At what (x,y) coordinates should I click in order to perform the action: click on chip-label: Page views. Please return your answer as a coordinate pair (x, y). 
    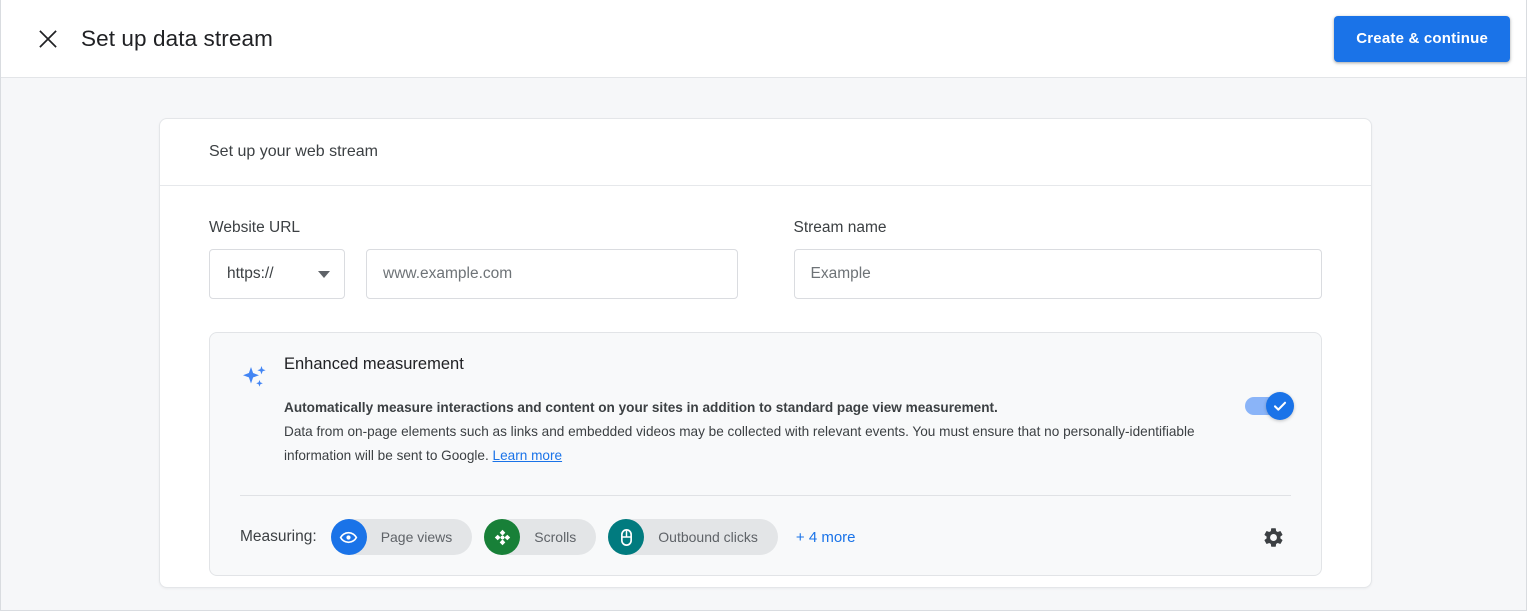
    Looking at the image, I should click on (416, 537).